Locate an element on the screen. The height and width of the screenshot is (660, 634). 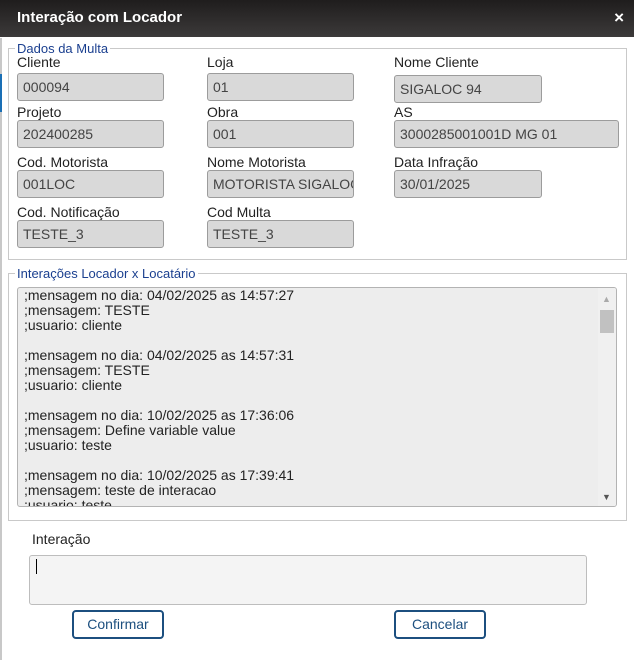
history-date-line: ;mensagem no dia: 04/02/2025 as 14:57:27 is located at coordinates (159, 295).